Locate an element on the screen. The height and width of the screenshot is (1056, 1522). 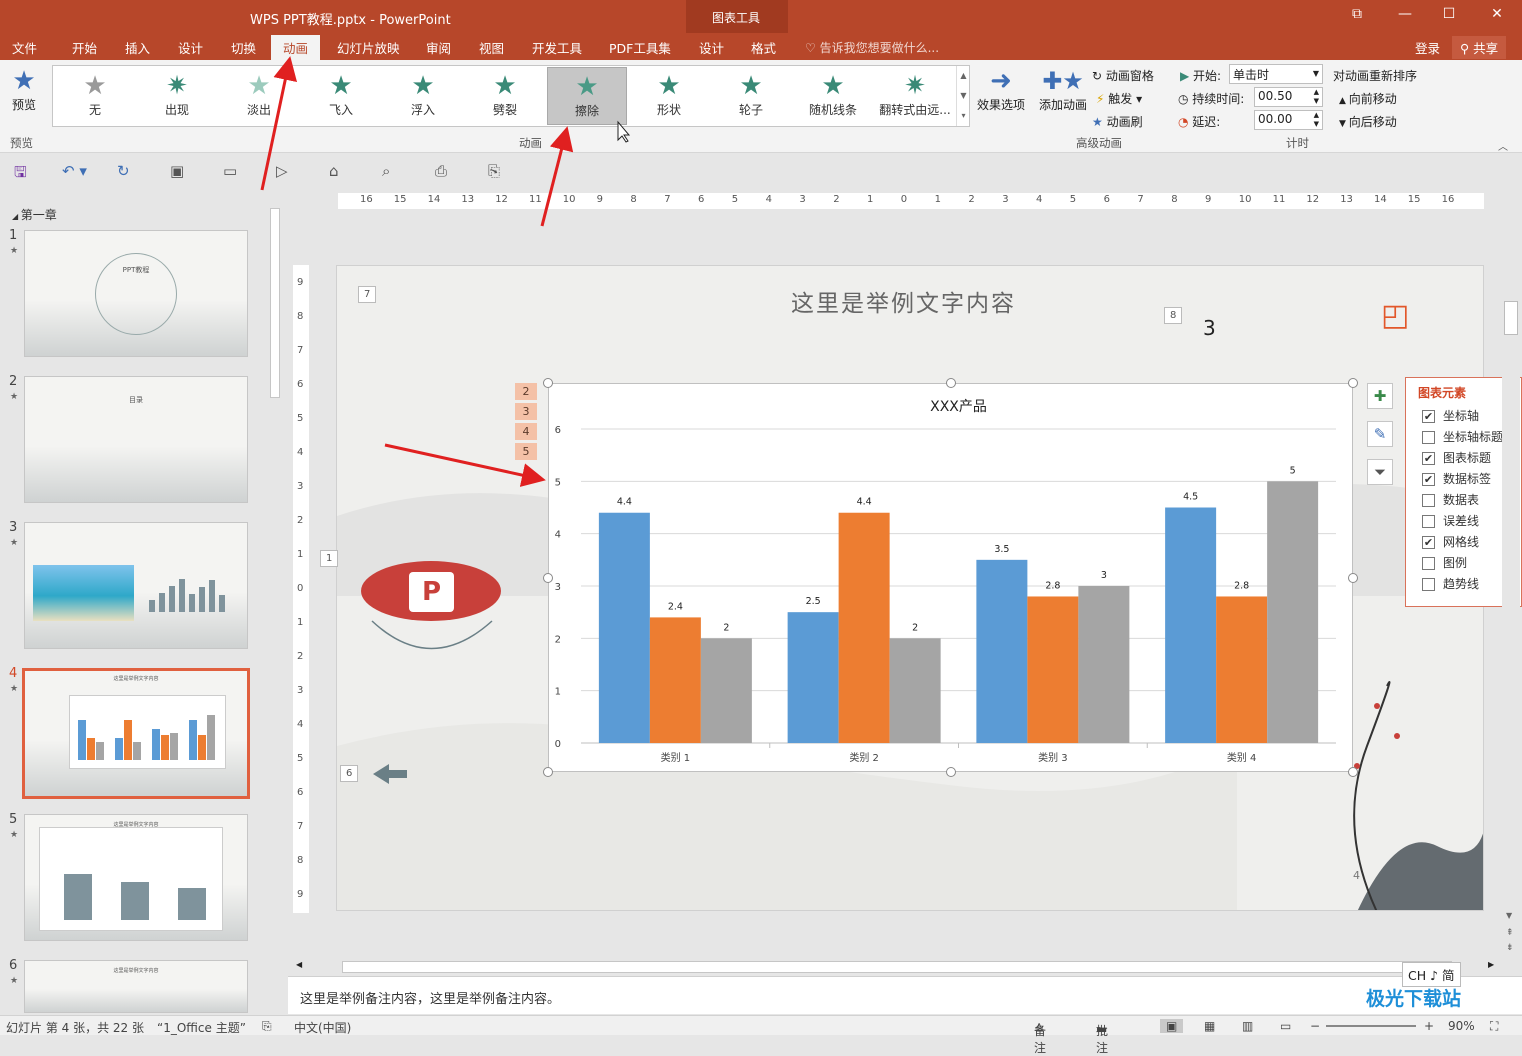
animation-effect-8: ★ 轮子 is located at coordinates (751, 96).